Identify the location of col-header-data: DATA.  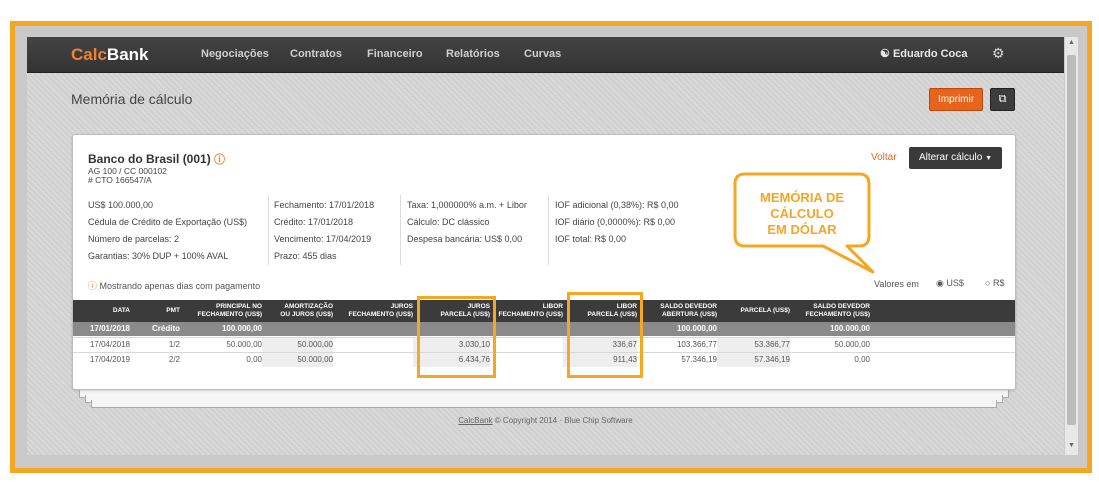
(101, 311).